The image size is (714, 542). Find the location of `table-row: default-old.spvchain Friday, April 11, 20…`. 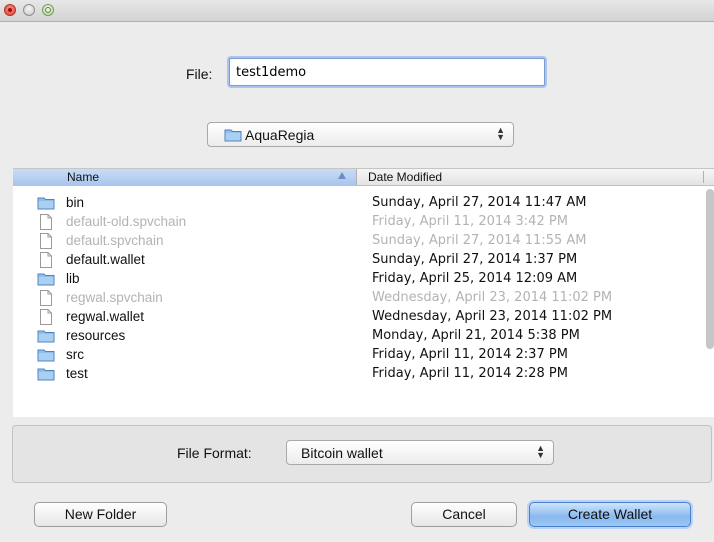

table-row: default-old.spvchain Friday, April 11, 20… is located at coordinates (358, 222).